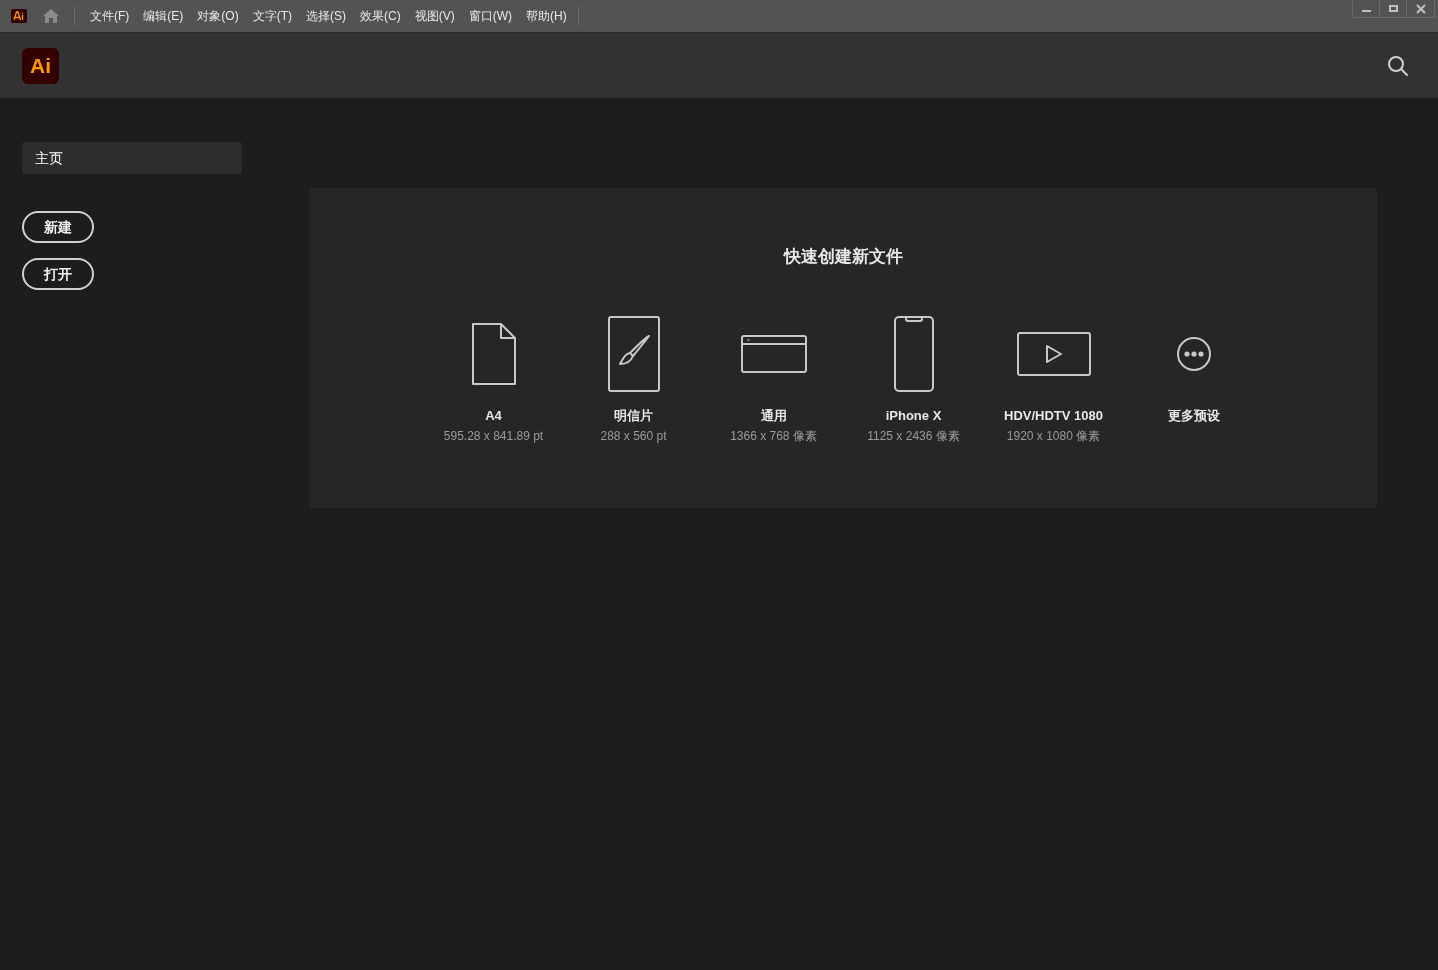  I want to click on preset-tile: 通用 1366 x 768 像素, so click(773, 379).